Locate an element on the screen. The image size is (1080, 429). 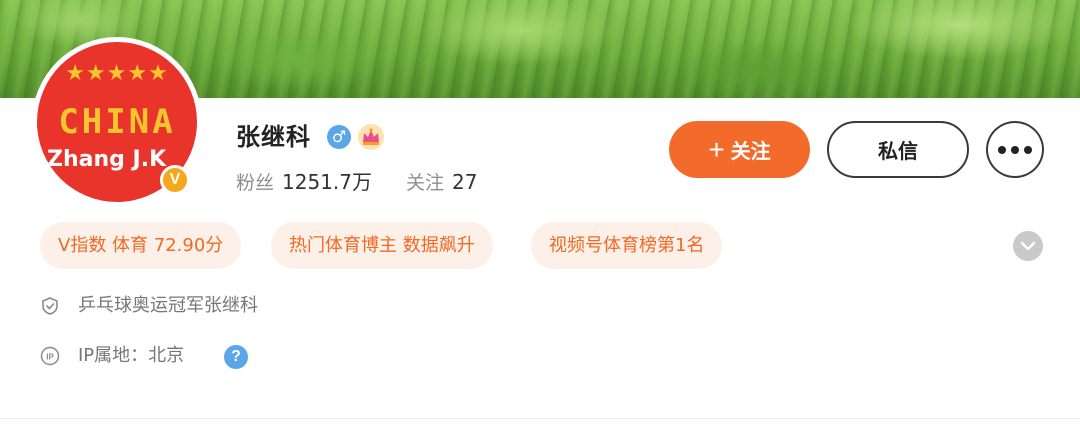
message-button-label: 私信 is located at coordinates (898, 152).